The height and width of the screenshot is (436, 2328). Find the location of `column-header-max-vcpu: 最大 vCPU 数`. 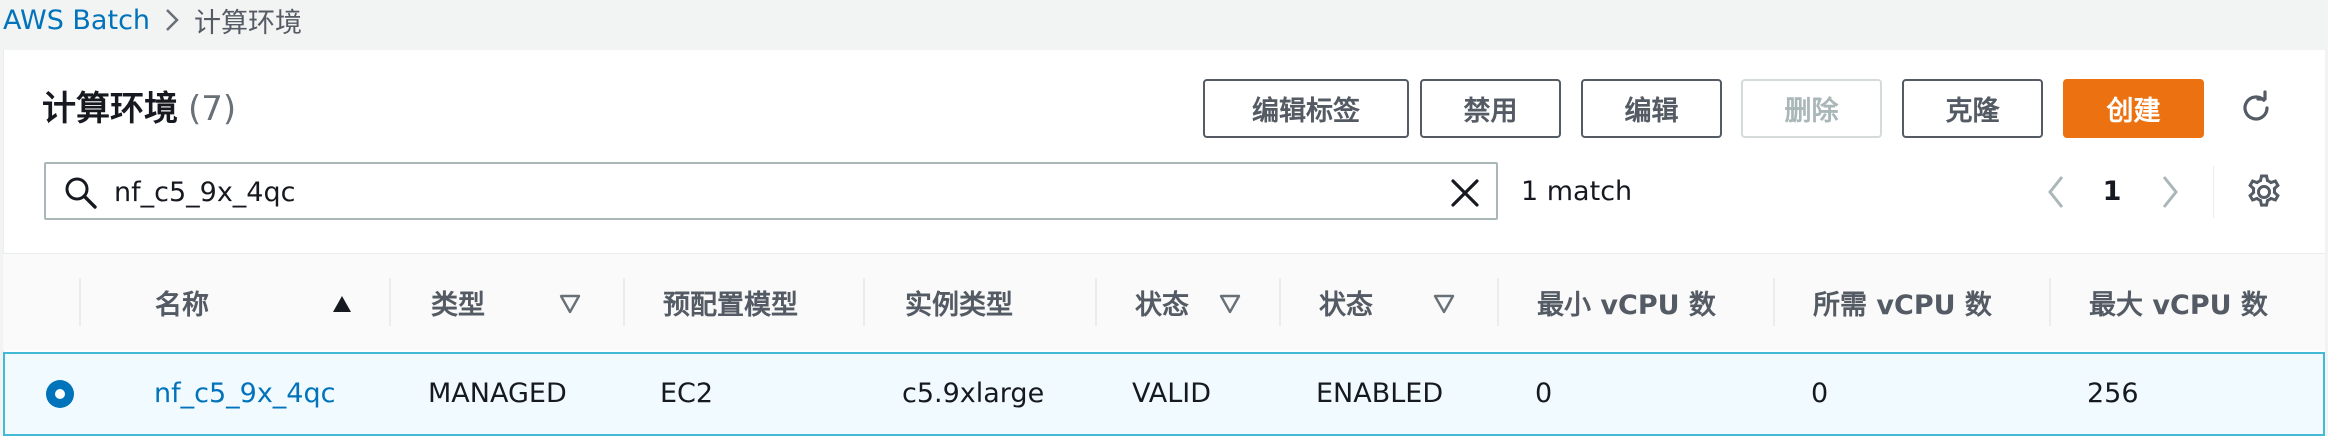

column-header-max-vcpu: 最大 vCPU 数 is located at coordinates (2187, 302).